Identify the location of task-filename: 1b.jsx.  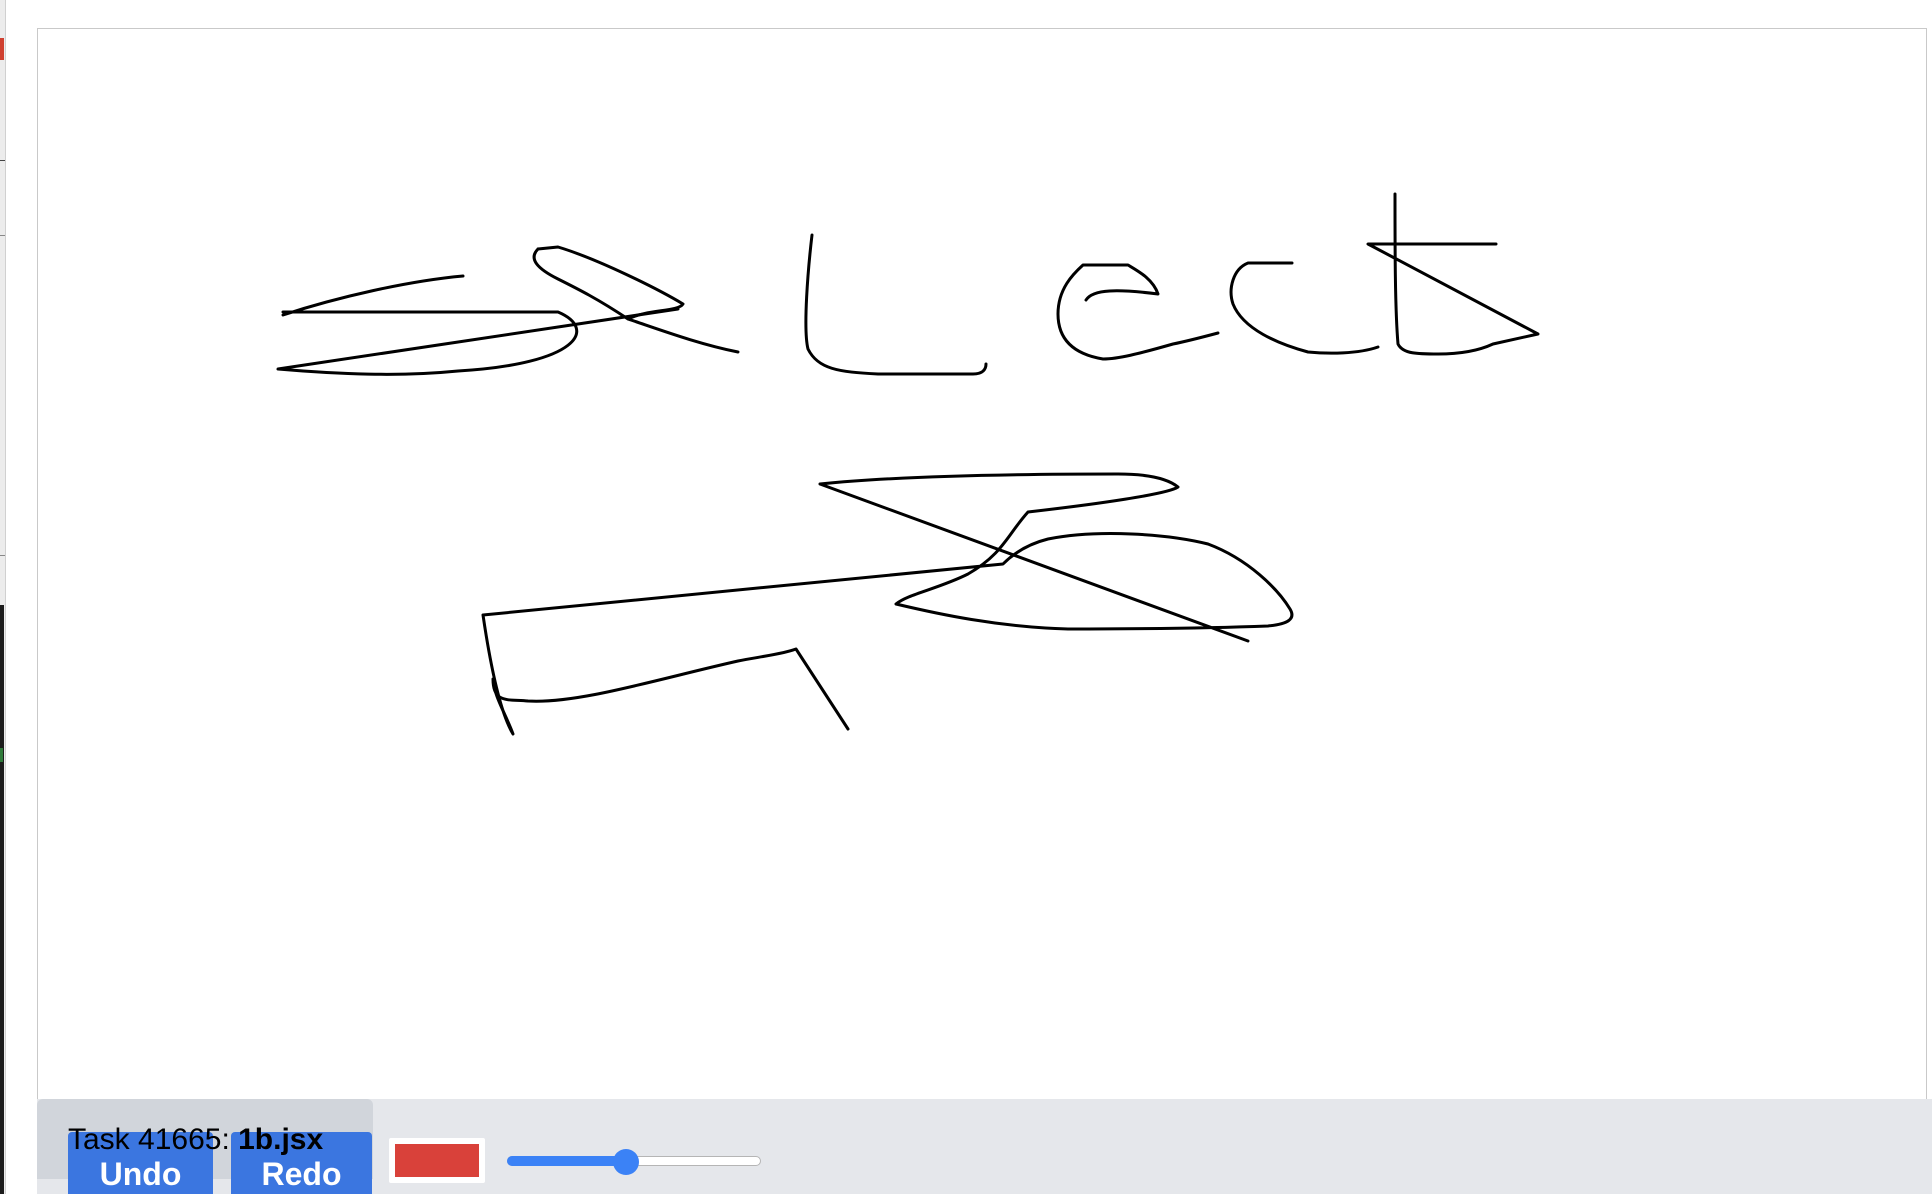
(281, 1139).